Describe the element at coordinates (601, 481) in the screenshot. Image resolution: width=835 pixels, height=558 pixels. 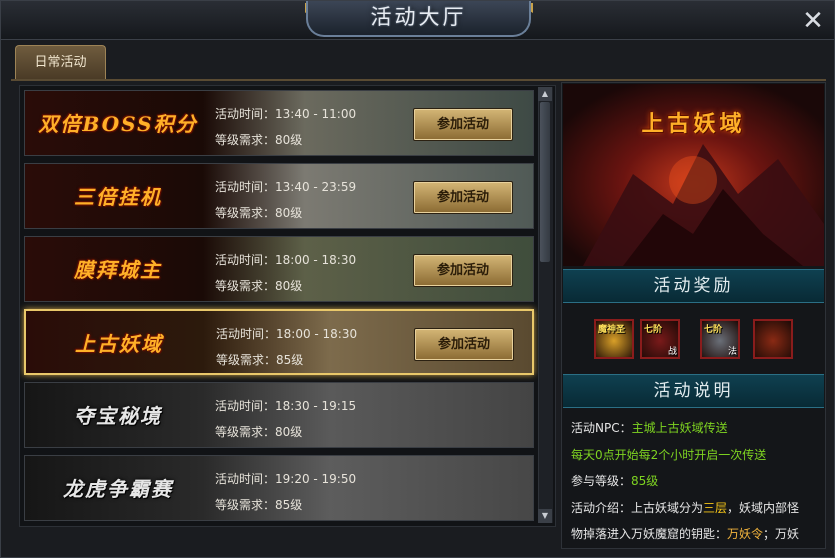
I see `description-text: 参与等级：` at that location.